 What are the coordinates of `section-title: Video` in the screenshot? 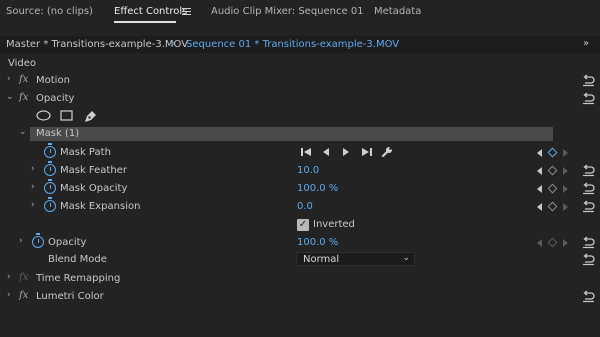 It's located at (22, 63).